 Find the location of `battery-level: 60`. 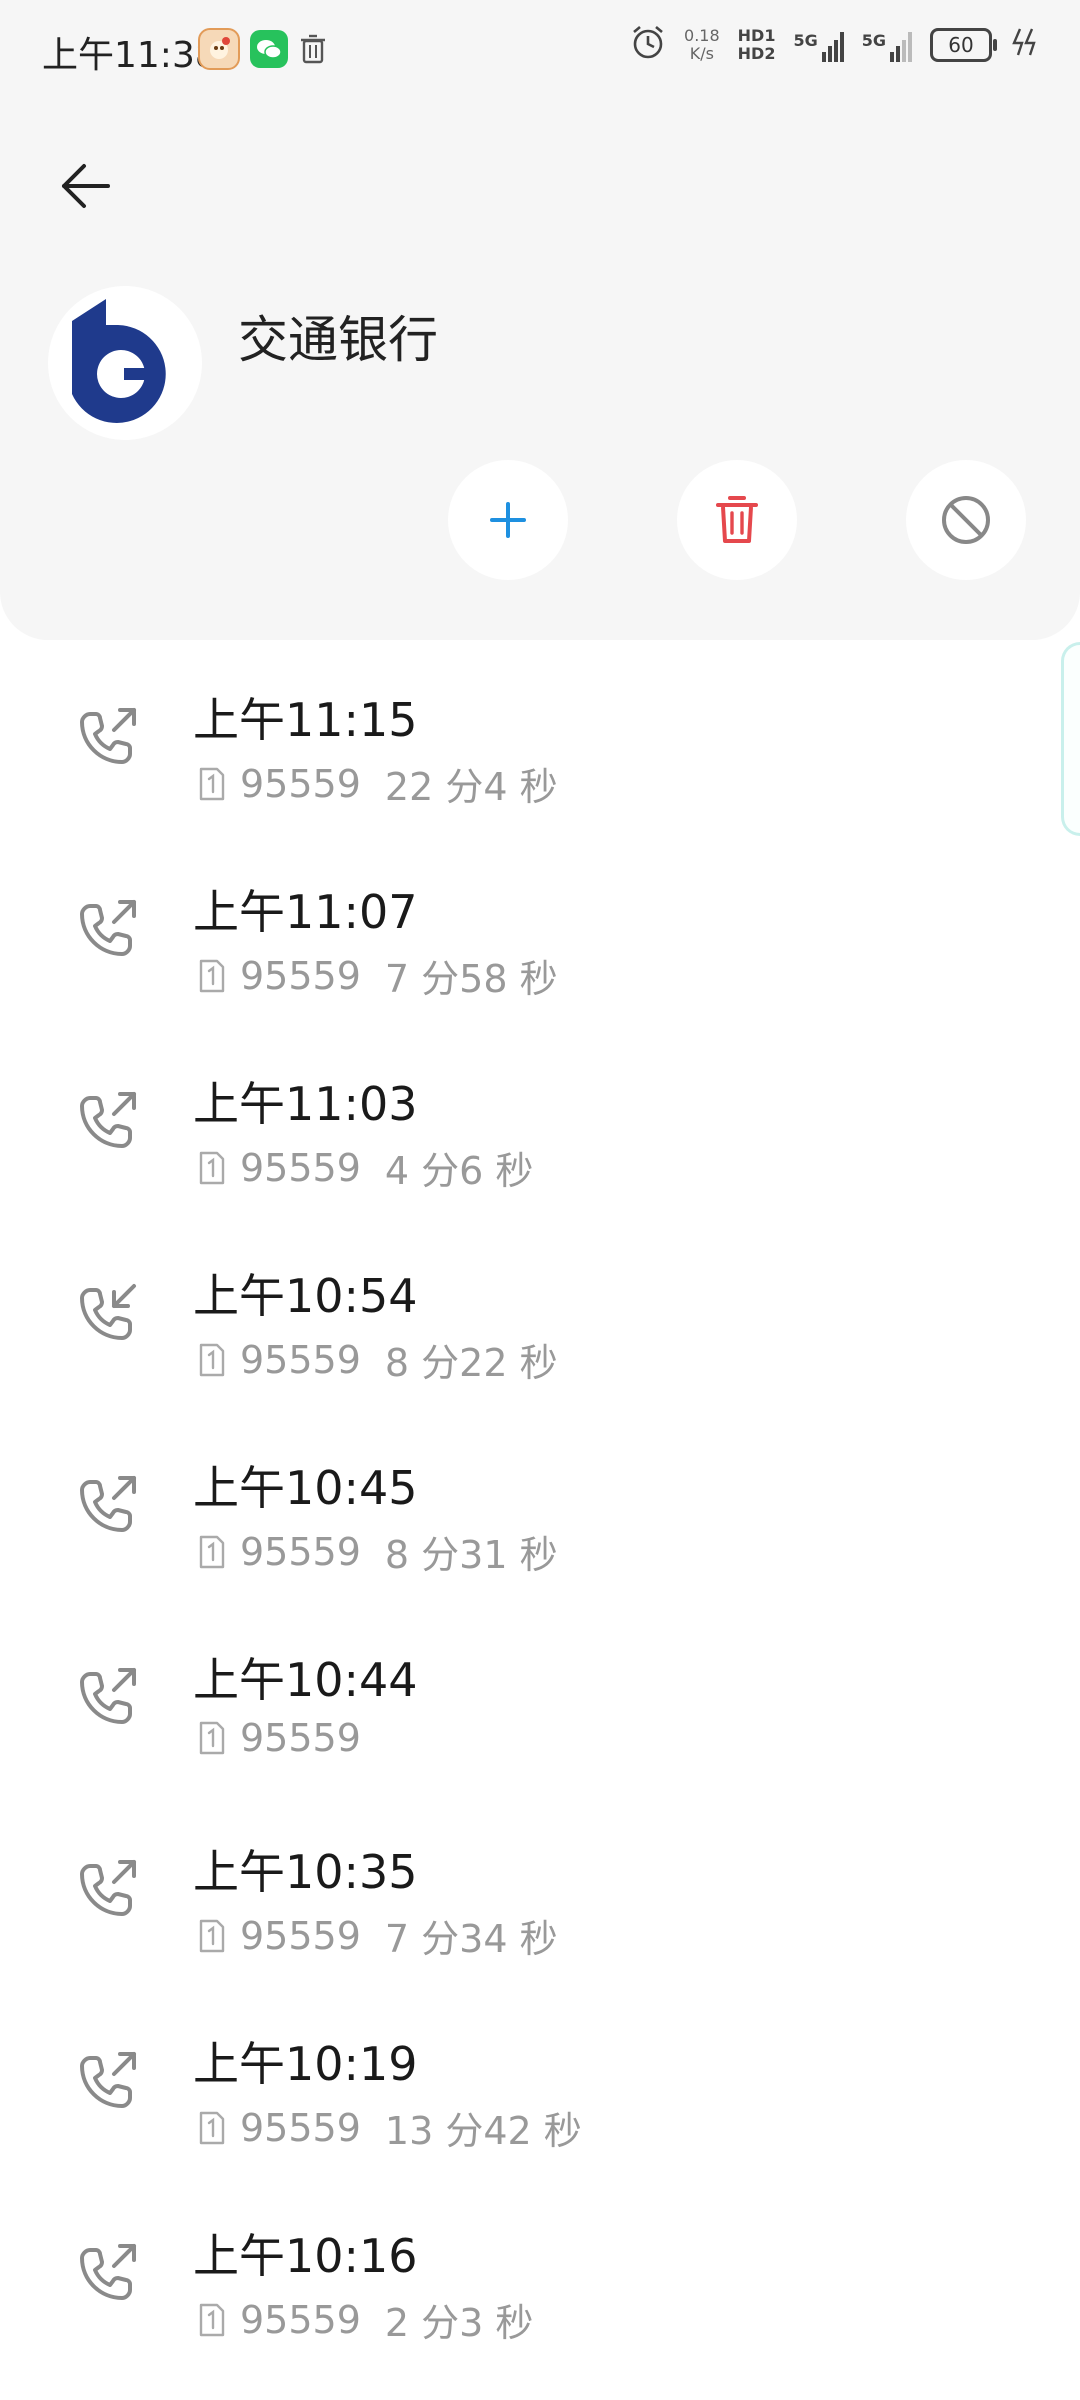

battery-level: 60 is located at coordinates (961, 45).